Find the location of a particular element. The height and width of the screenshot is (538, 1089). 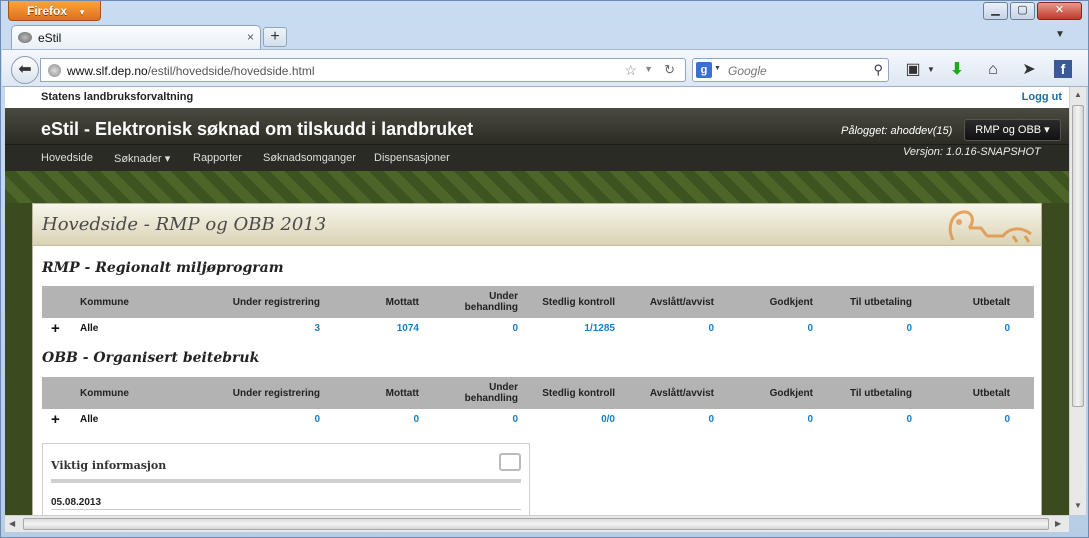

info-box: Viktig informasjon 05.08.2013 is located at coordinates (286, 479).